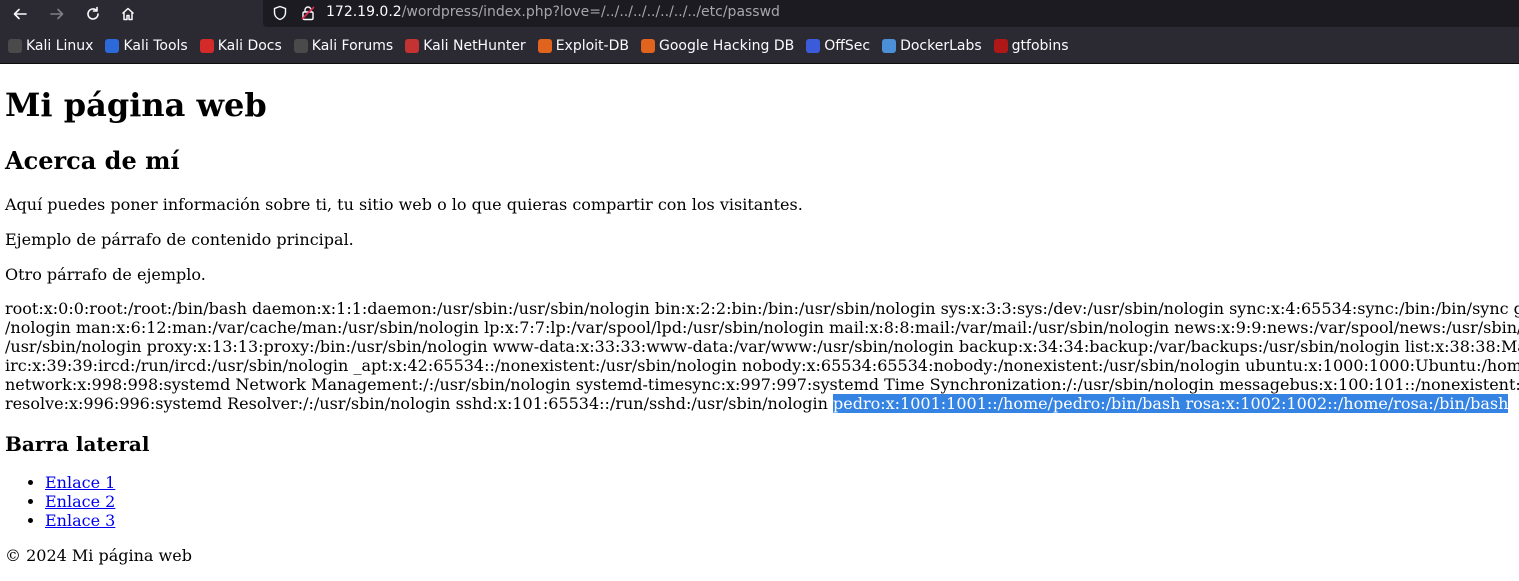 The width and height of the screenshot is (1519, 581). I want to click on list-item: Enlace 1, so click(80, 482).